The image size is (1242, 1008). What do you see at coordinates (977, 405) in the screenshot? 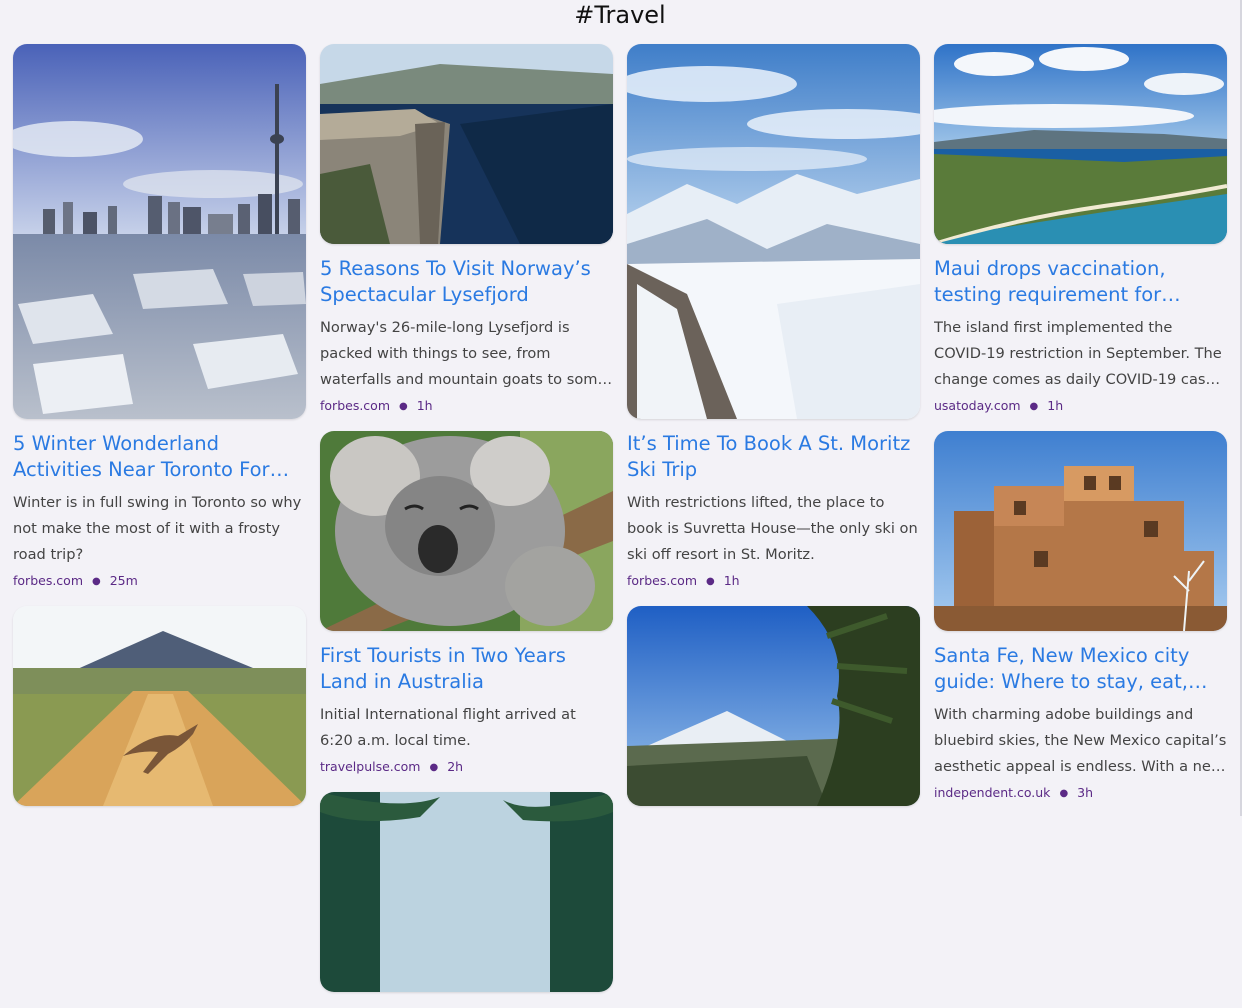
I see `article-source: usatoday.com` at bounding box center [977, 405].